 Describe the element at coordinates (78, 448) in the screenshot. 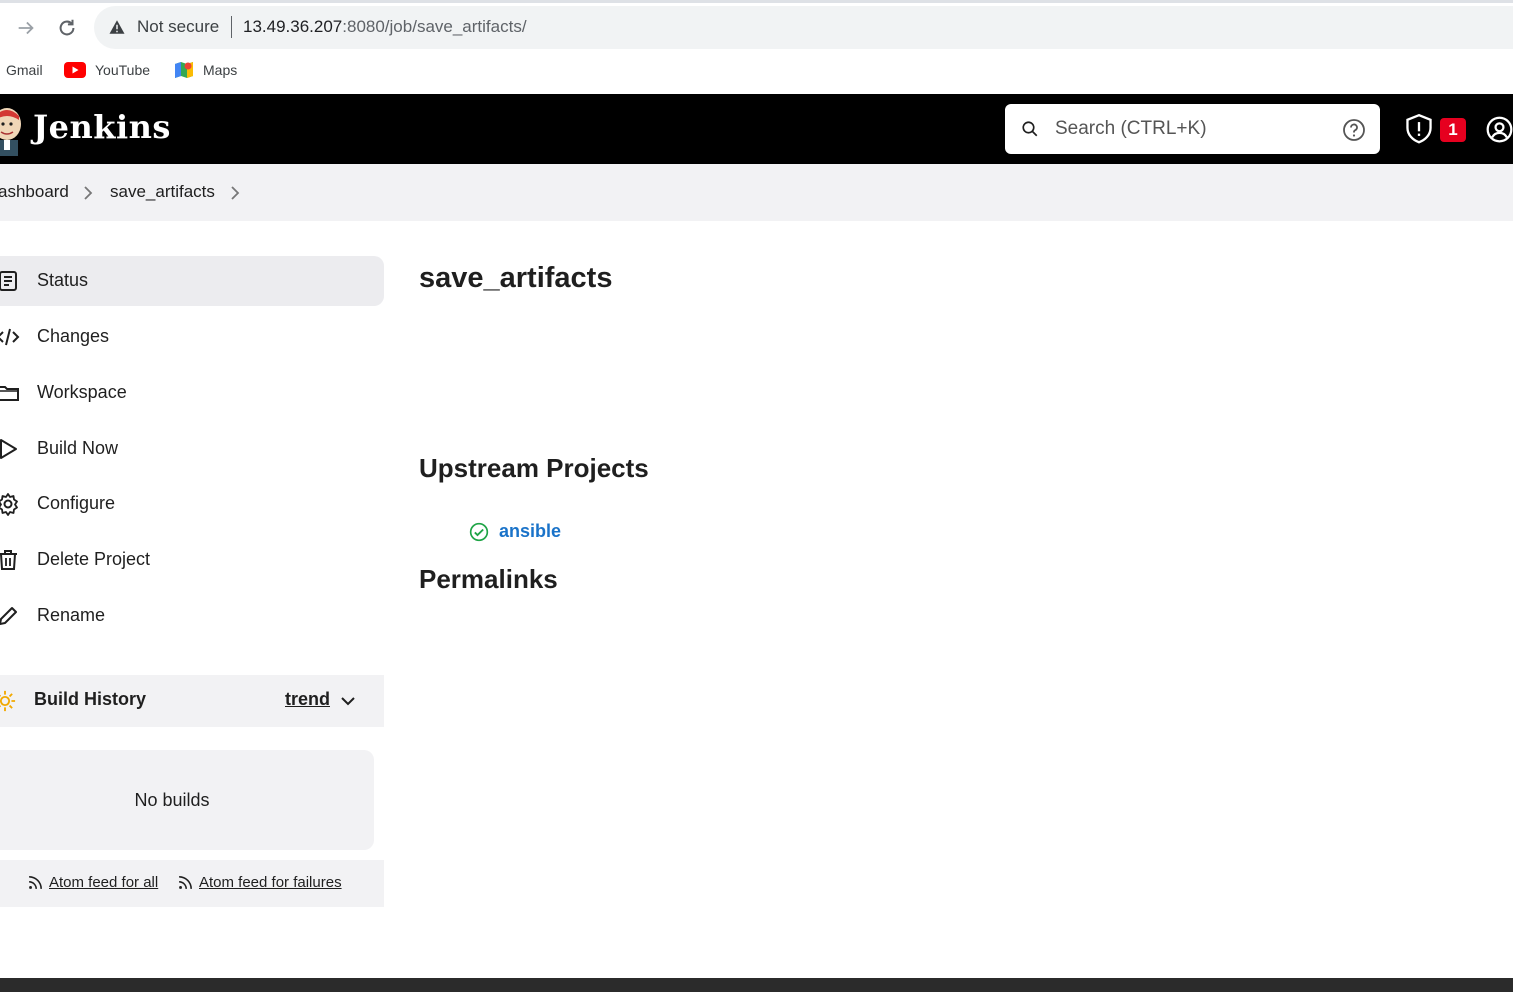

I see `sidebar-item-label: Build Now` at that location.